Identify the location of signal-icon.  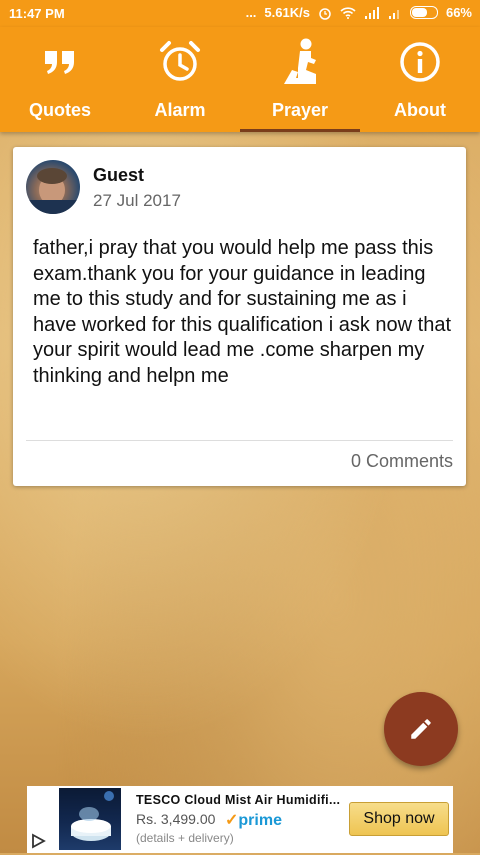
(371, 12).